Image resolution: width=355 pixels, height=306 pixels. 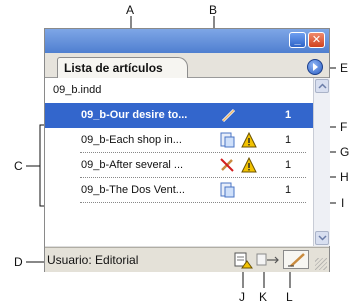 What do you see at coordinates (344, 177) in the screenshot?
I see `callout-h: H` at bounding box center [344, 177].